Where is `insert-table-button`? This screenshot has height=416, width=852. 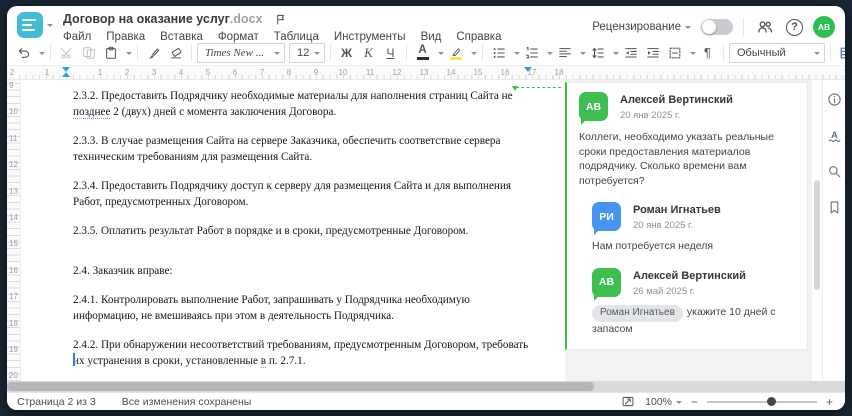 insert-table-button is located at coordinates (840, 53).